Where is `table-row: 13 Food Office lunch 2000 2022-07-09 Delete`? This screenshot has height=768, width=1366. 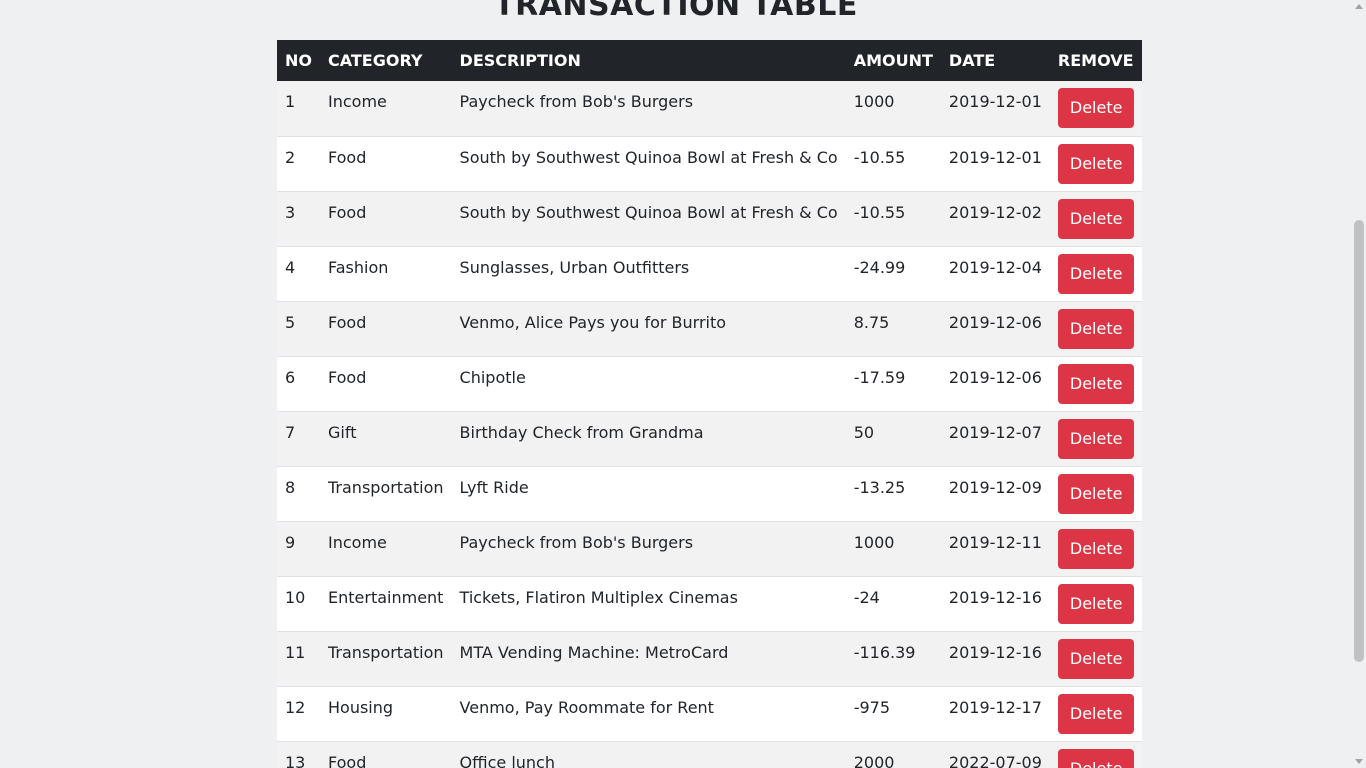 table-row: 13 Food Office lunch 2000 2022-07-09 Delete is located at coordinates (710, 754).